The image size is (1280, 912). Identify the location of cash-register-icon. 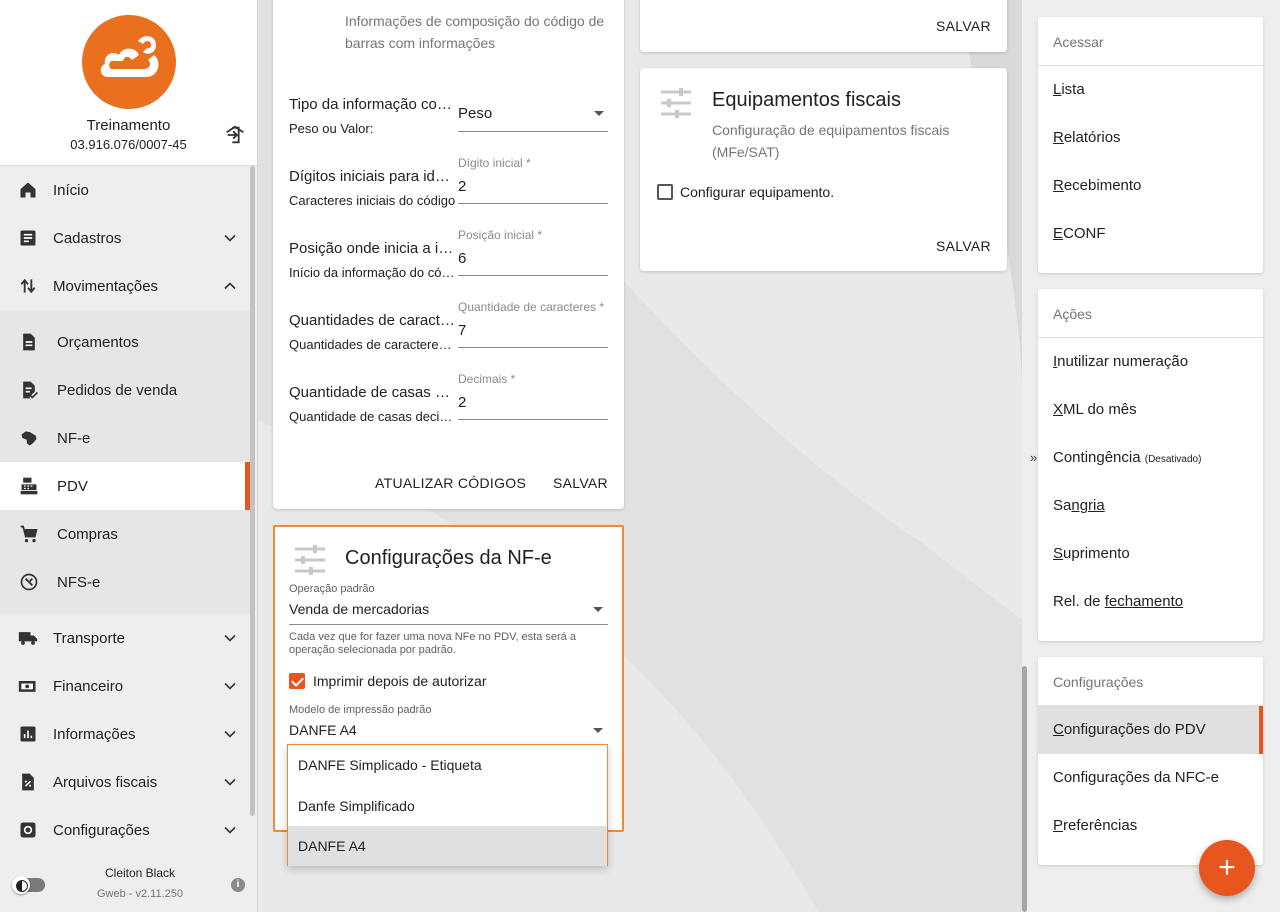
(29, 486).